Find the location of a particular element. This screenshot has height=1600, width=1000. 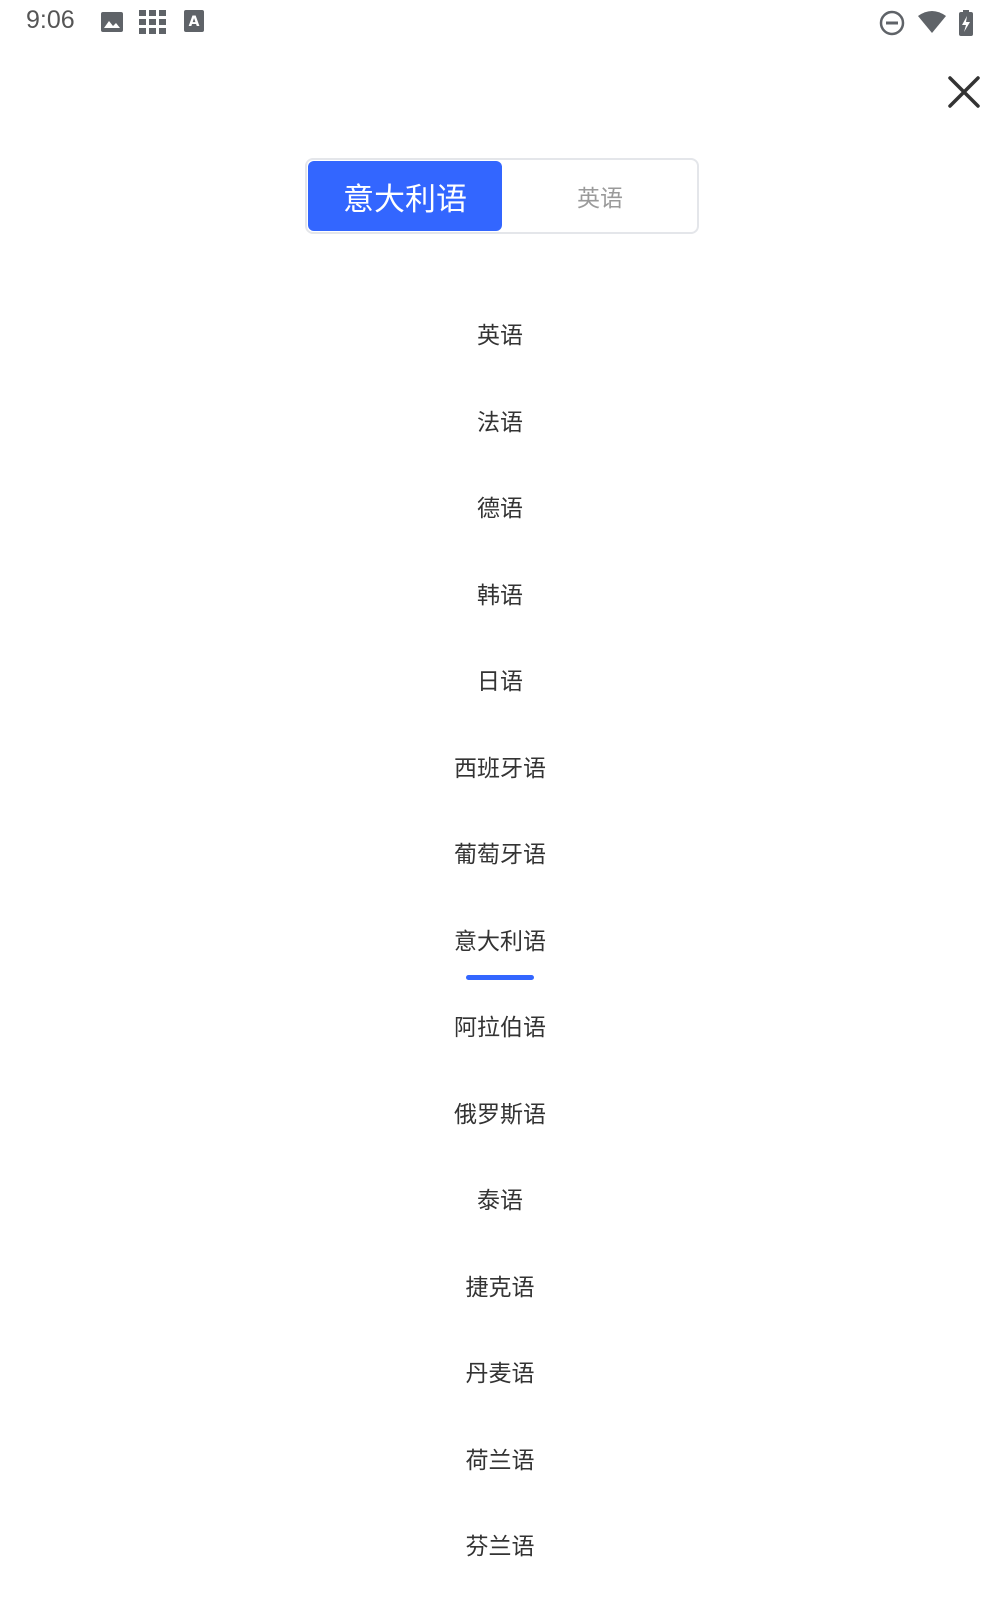

language-item-label: 阿拉伯语 is located at coordinates (500, 1028).